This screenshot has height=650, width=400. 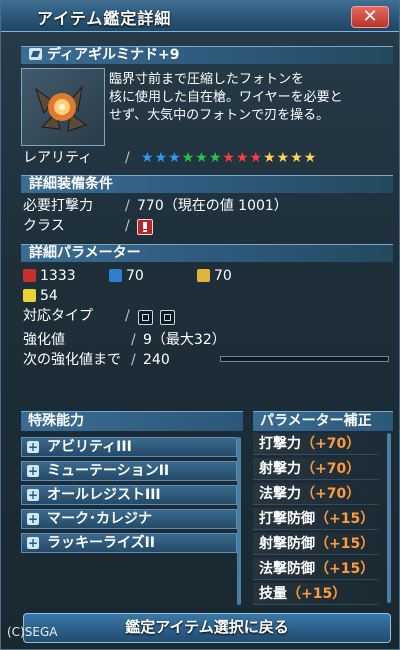 I want to click on ability-item: + アビリティIII, so click(x=129, y=447).